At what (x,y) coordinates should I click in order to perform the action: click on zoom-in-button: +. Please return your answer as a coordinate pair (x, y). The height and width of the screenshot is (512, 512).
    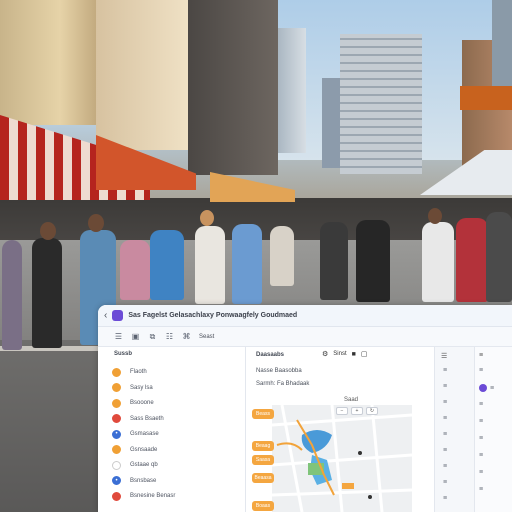
    Looking at the image, I should click on (357, 411).